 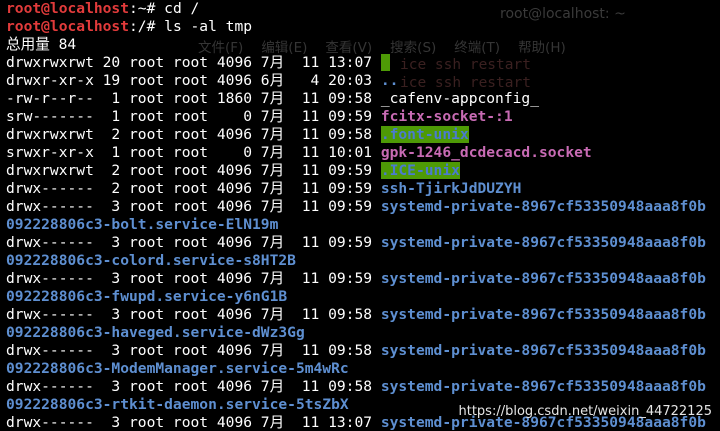 What do you see at coordinates (459, 98) in the screenshot?
I see `entry-name: _cafenv-appconfig_` at bounding box center [459, 98].